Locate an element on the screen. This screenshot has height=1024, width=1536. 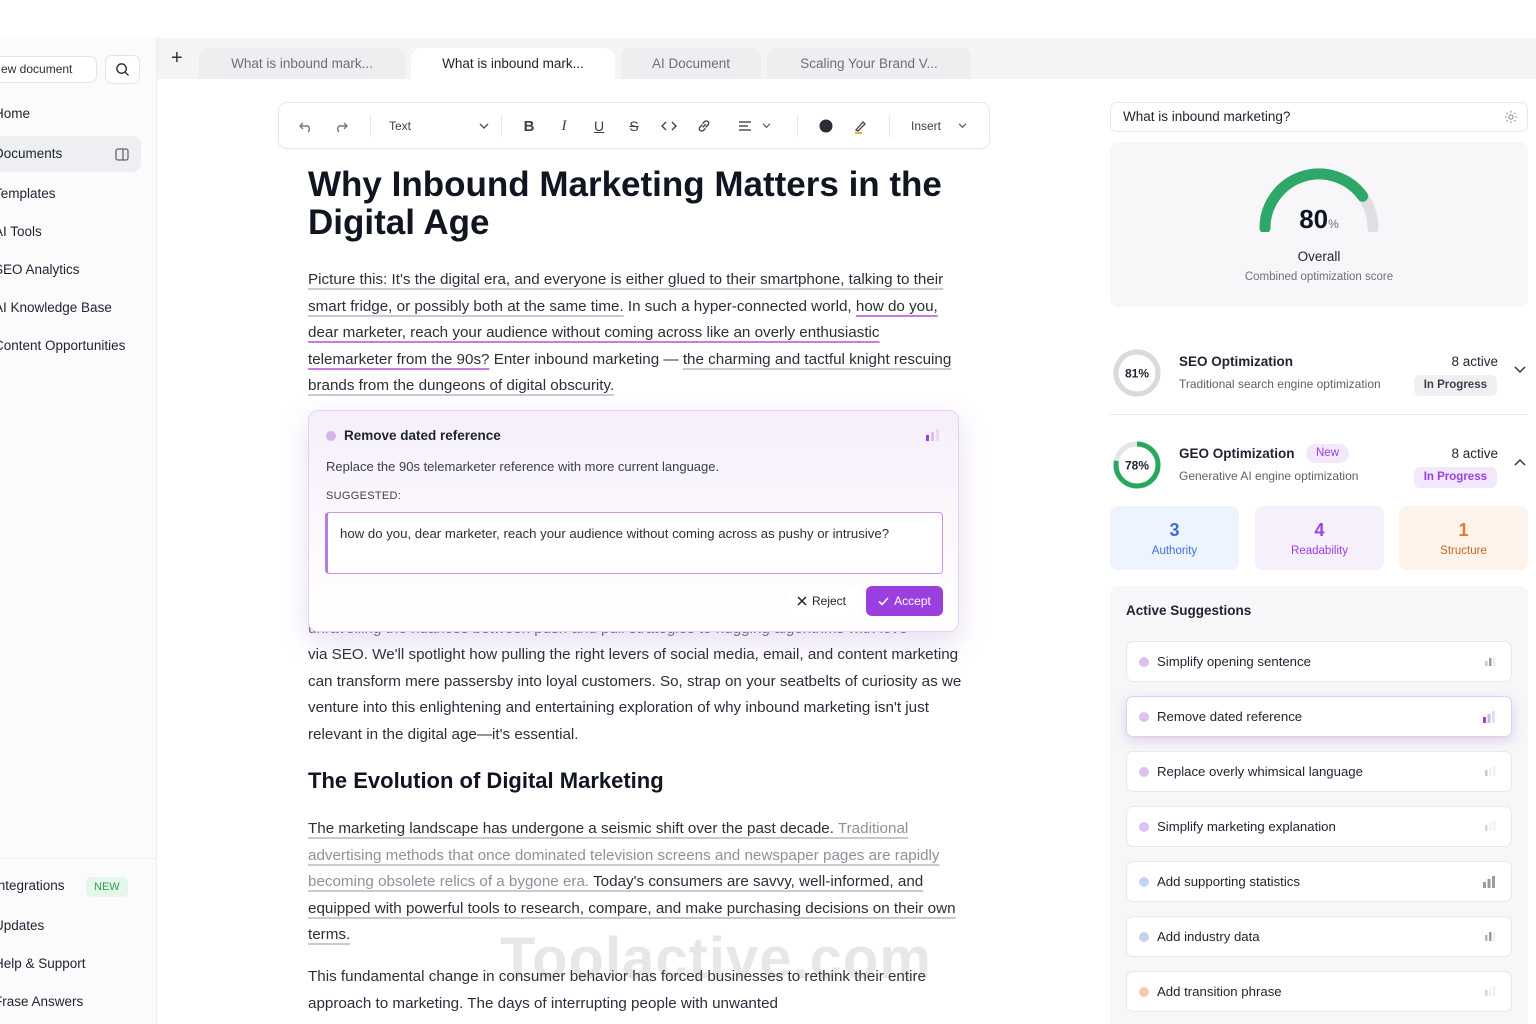
stat-authority: 3 Authority is located at coordinates (1174, 538).